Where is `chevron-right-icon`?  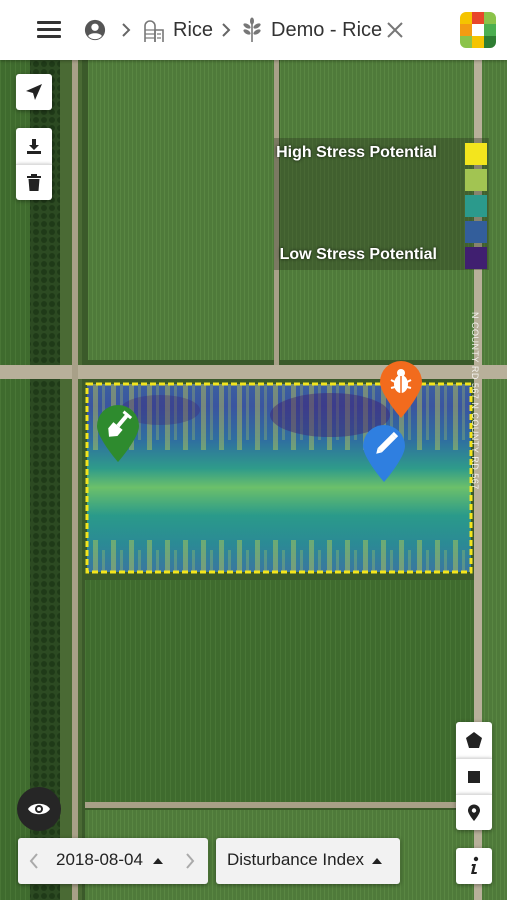
chevron-right-icon is located at coordinates (190, 861).